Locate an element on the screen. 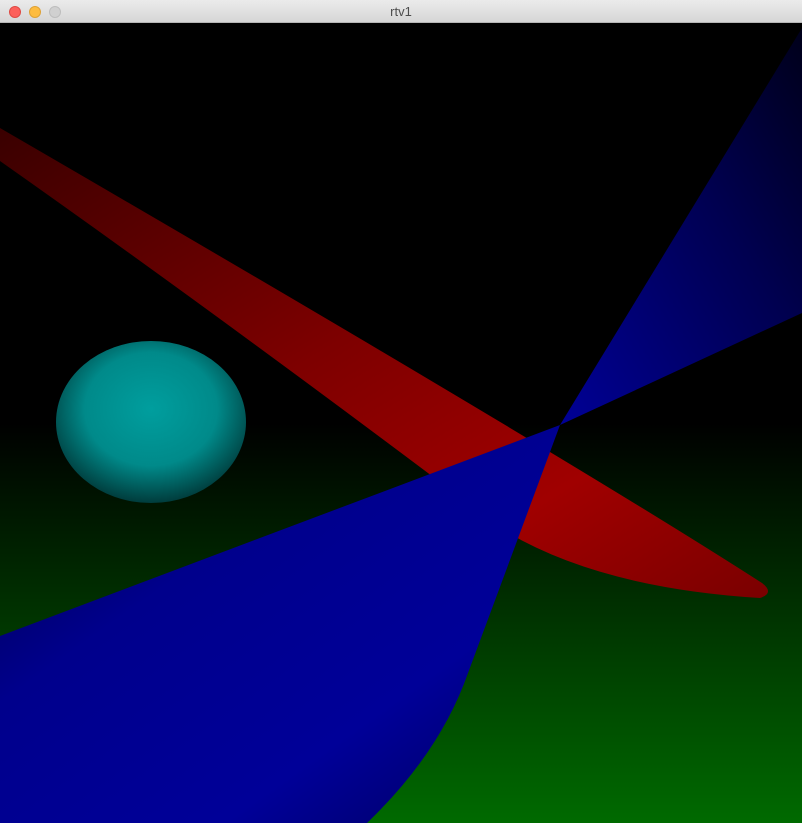 The height and width of the screenshot is (823, 802). title-bar: rtv1 is located at coordinates (401, 11).